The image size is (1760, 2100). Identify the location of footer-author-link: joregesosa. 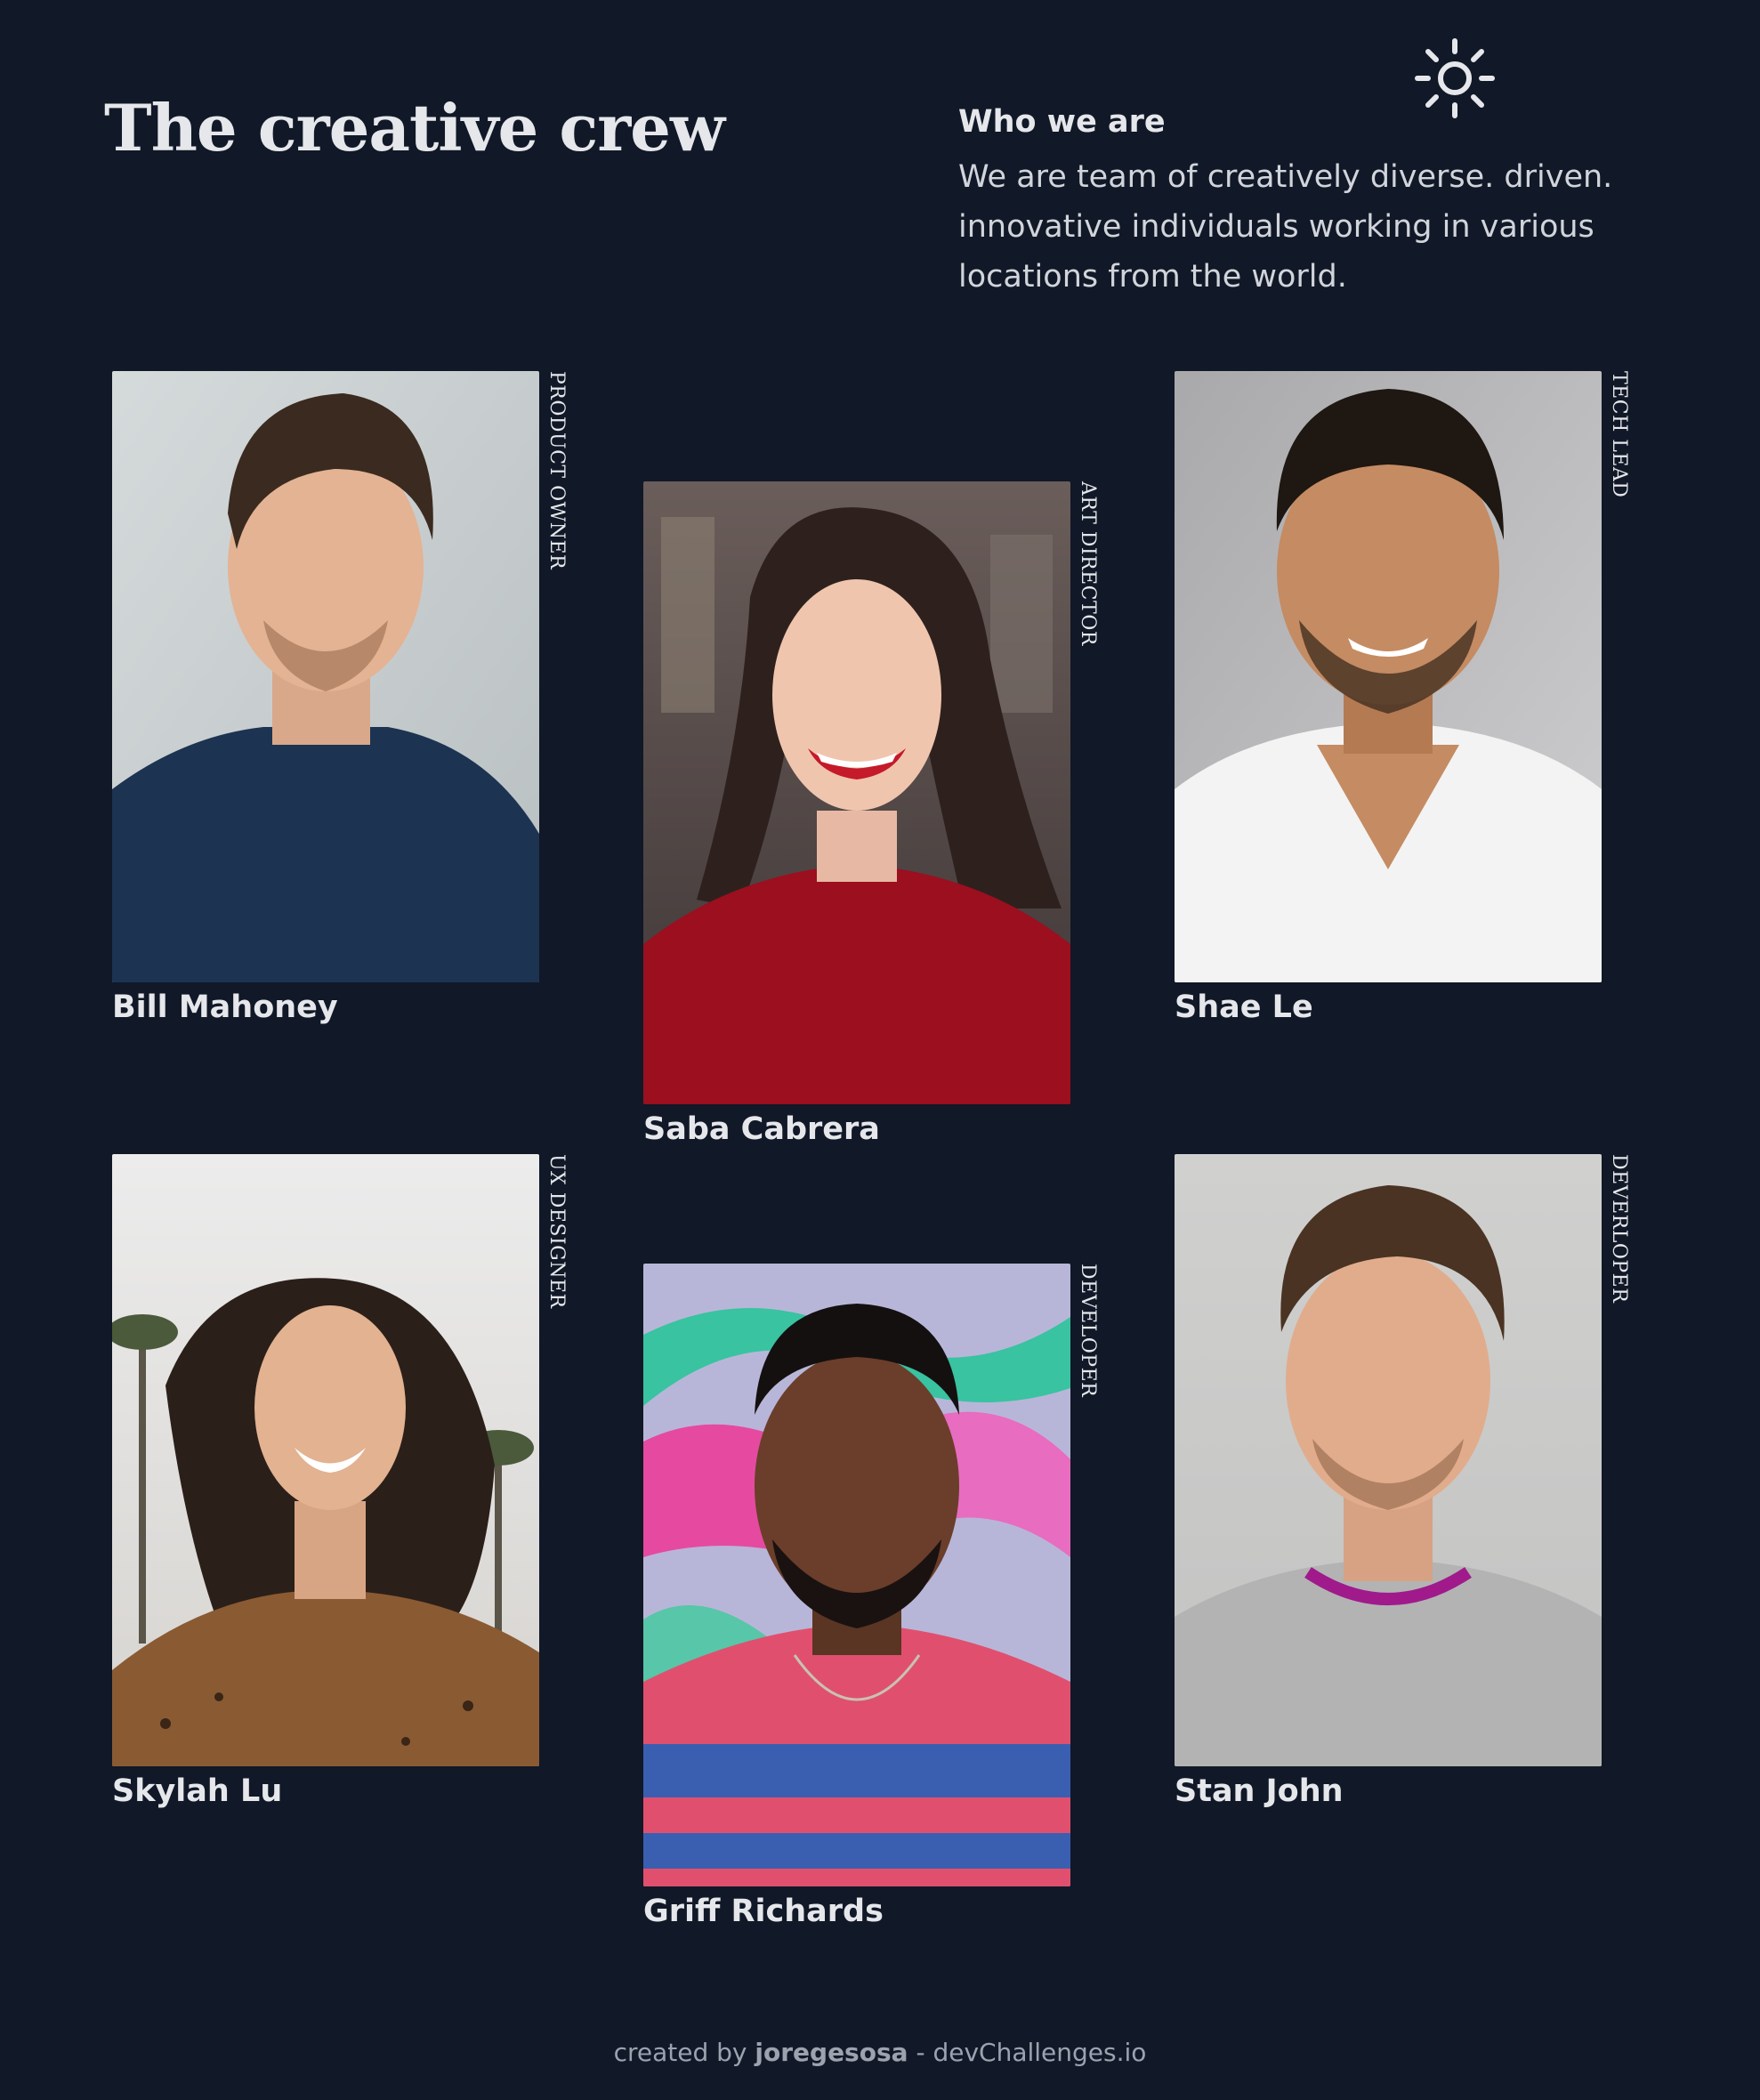
(831, 2052).